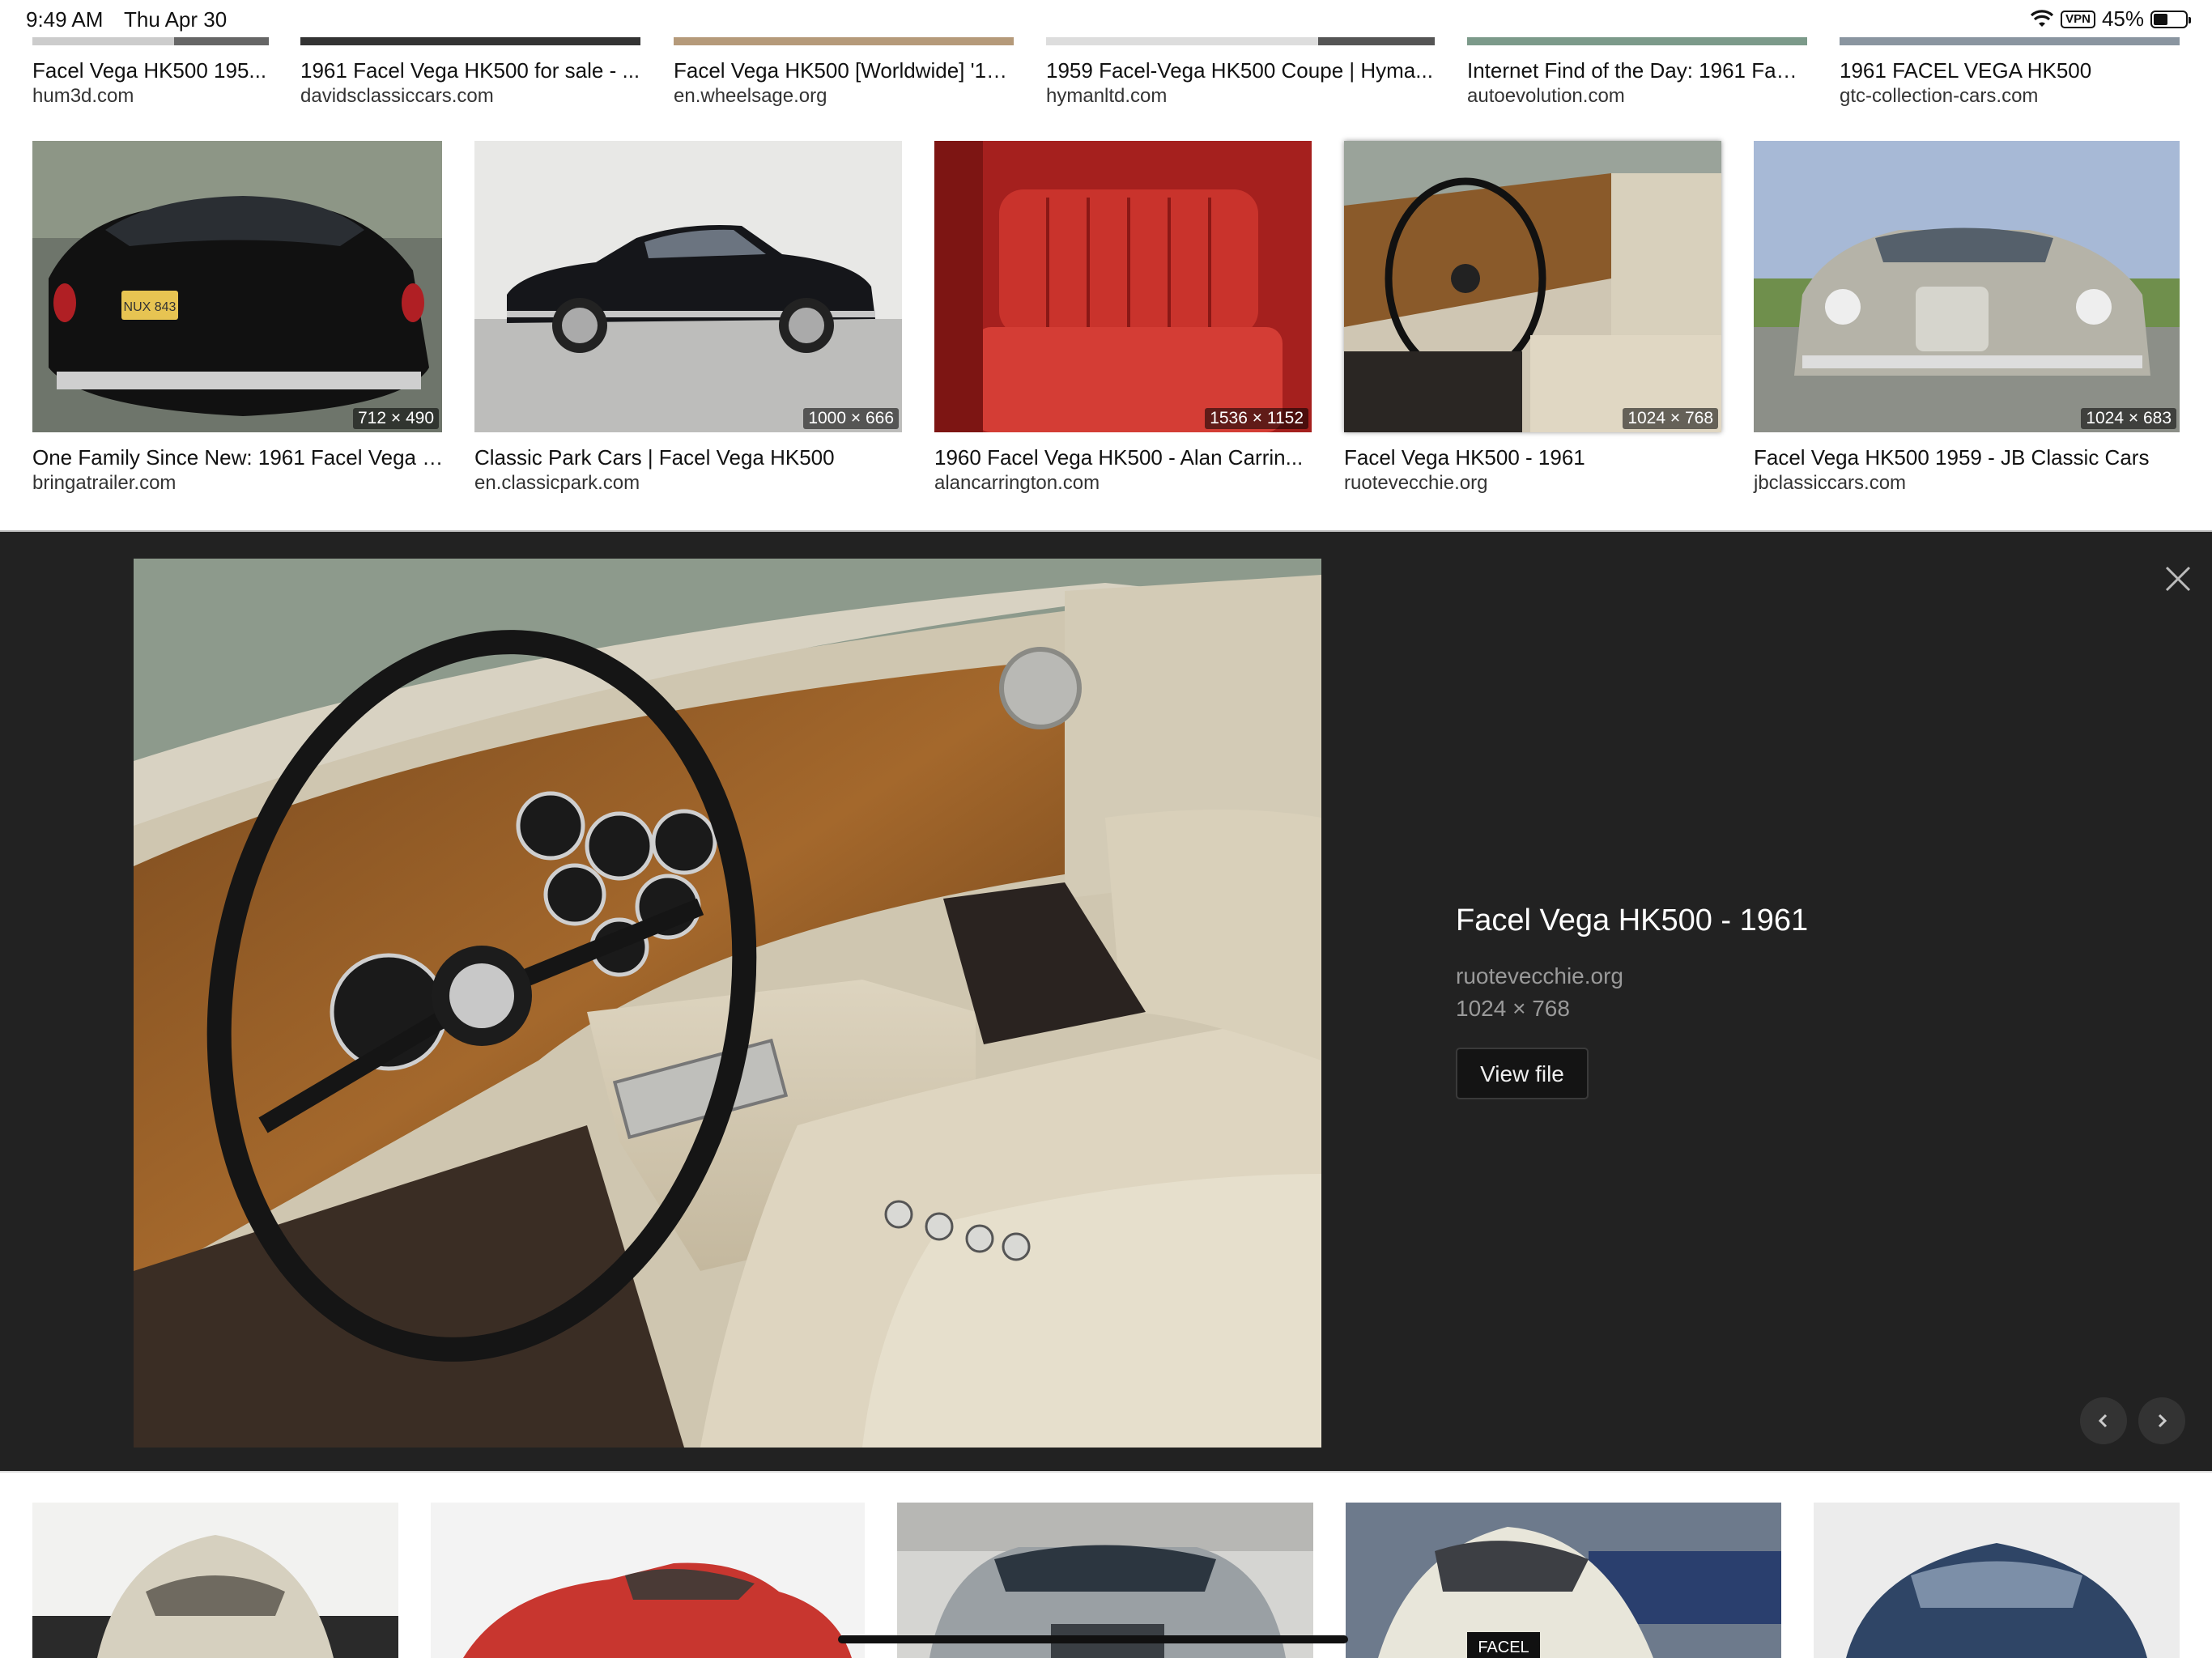 The height and width of the screenshot is (1658, 2212). I want to click on result-site: en.wheelsage.org, so click(751, 96).